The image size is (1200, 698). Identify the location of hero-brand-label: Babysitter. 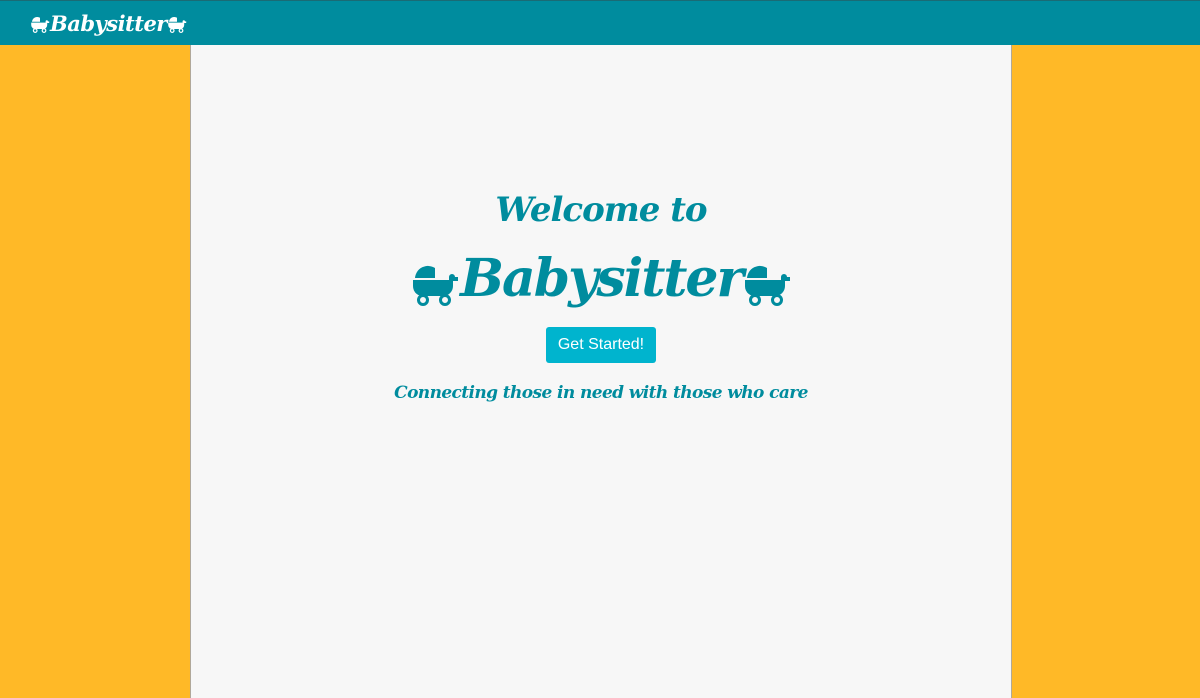
(602, 278).